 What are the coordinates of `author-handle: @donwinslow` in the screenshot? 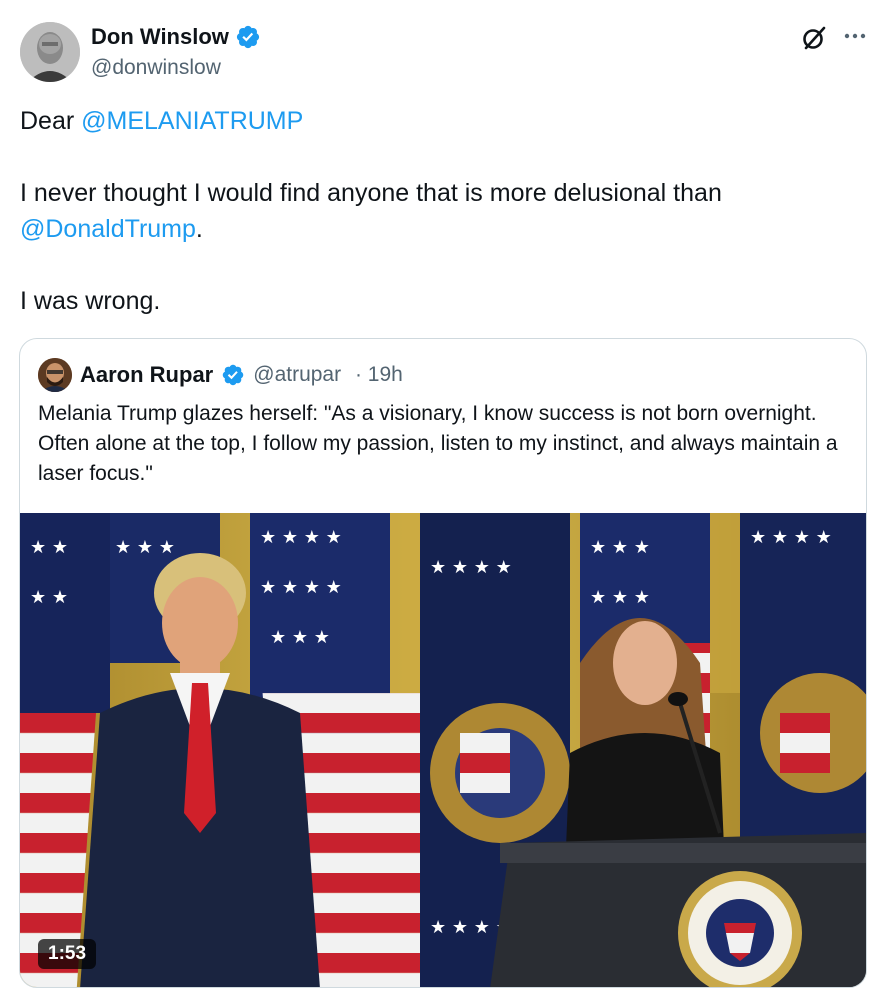 It's located at (156, 68).